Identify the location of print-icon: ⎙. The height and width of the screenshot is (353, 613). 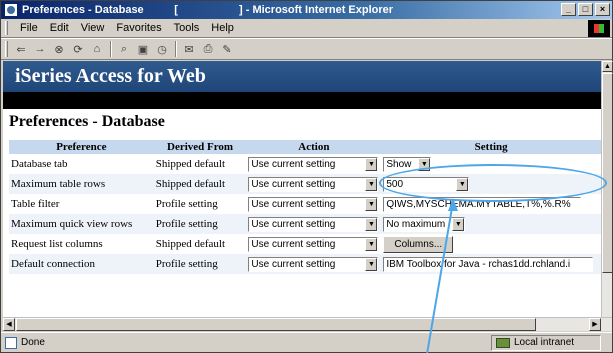
(208, 49).